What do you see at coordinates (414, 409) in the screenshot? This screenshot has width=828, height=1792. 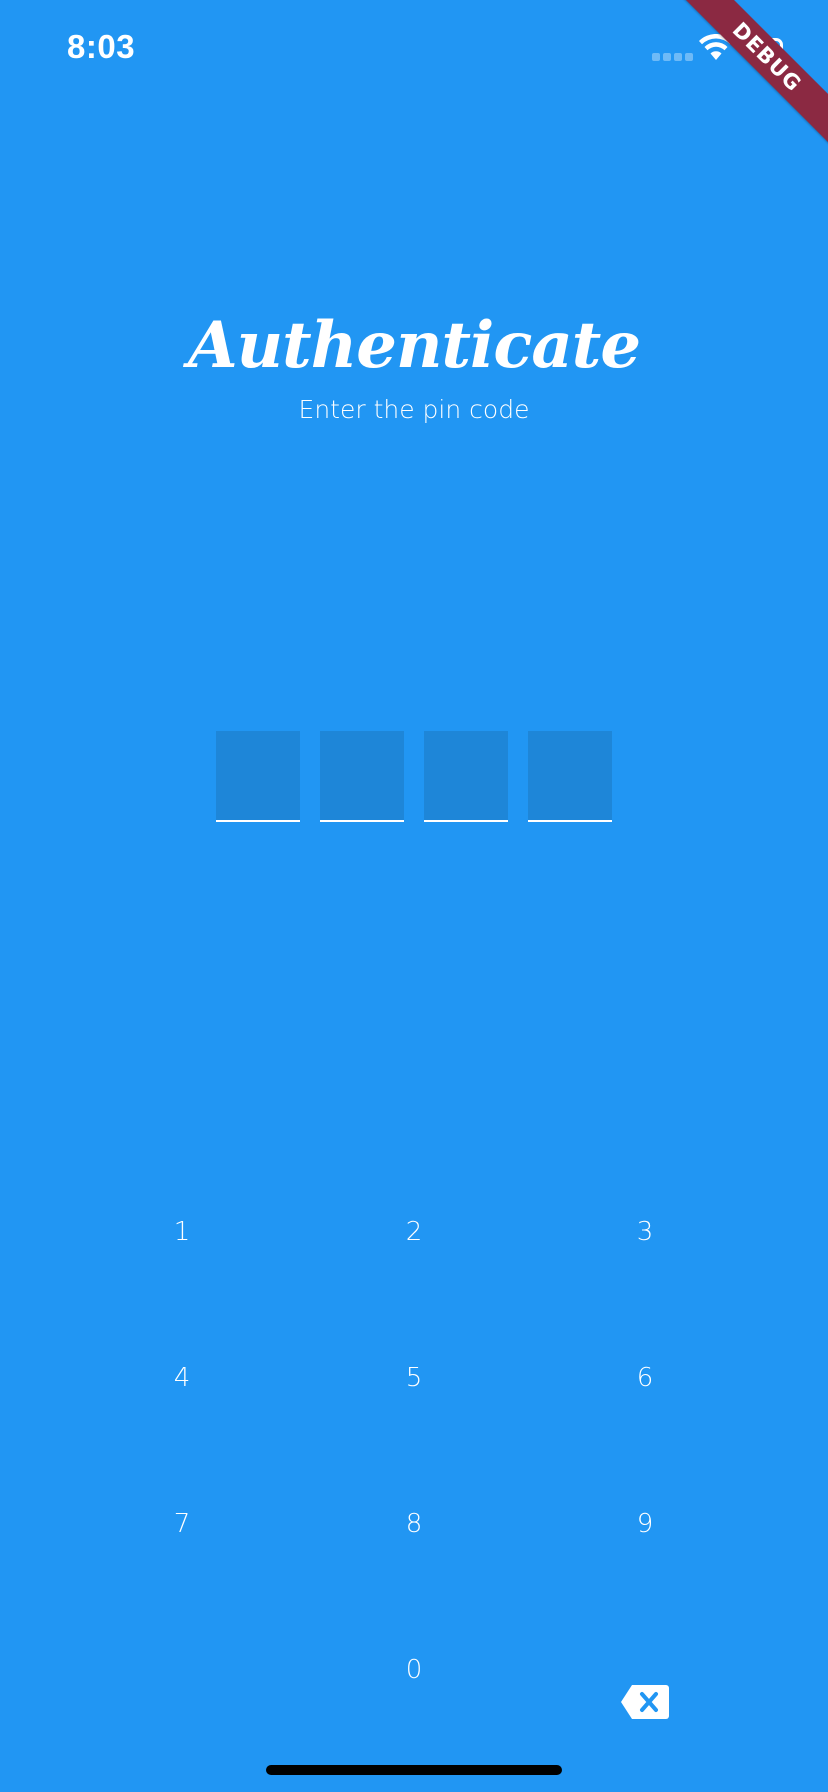 I see `page-subtitle: Enter the pin code` at bounding box center [414, 409].